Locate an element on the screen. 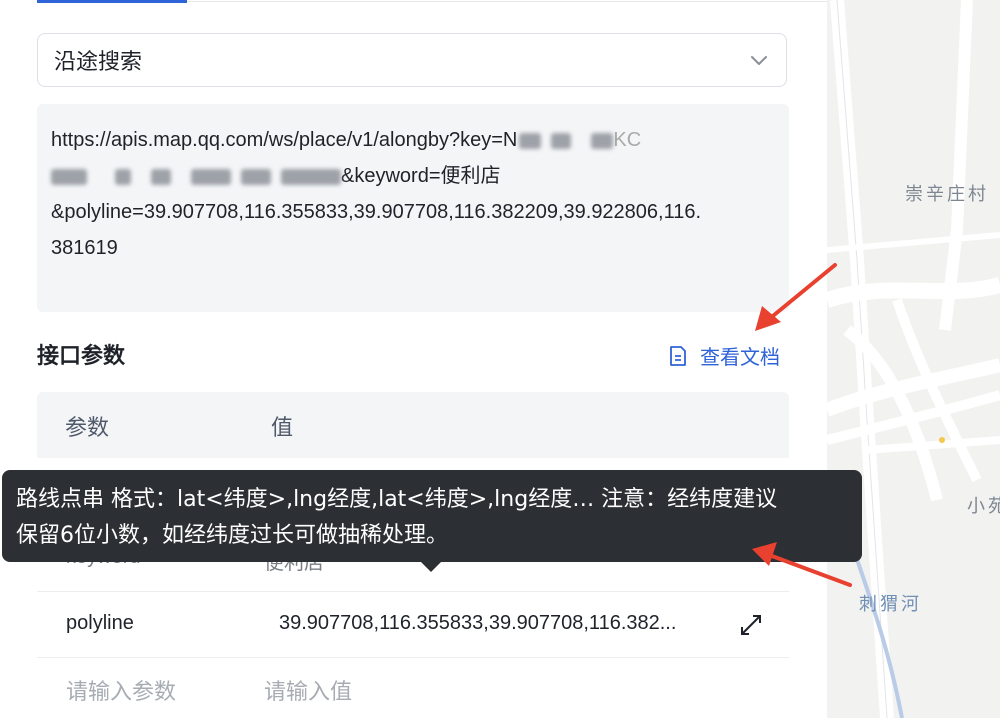 Image resolution: width=1000 pixels, height=724 pixels. param-value-input: 请输入值 is located at coordinates (308, 690).